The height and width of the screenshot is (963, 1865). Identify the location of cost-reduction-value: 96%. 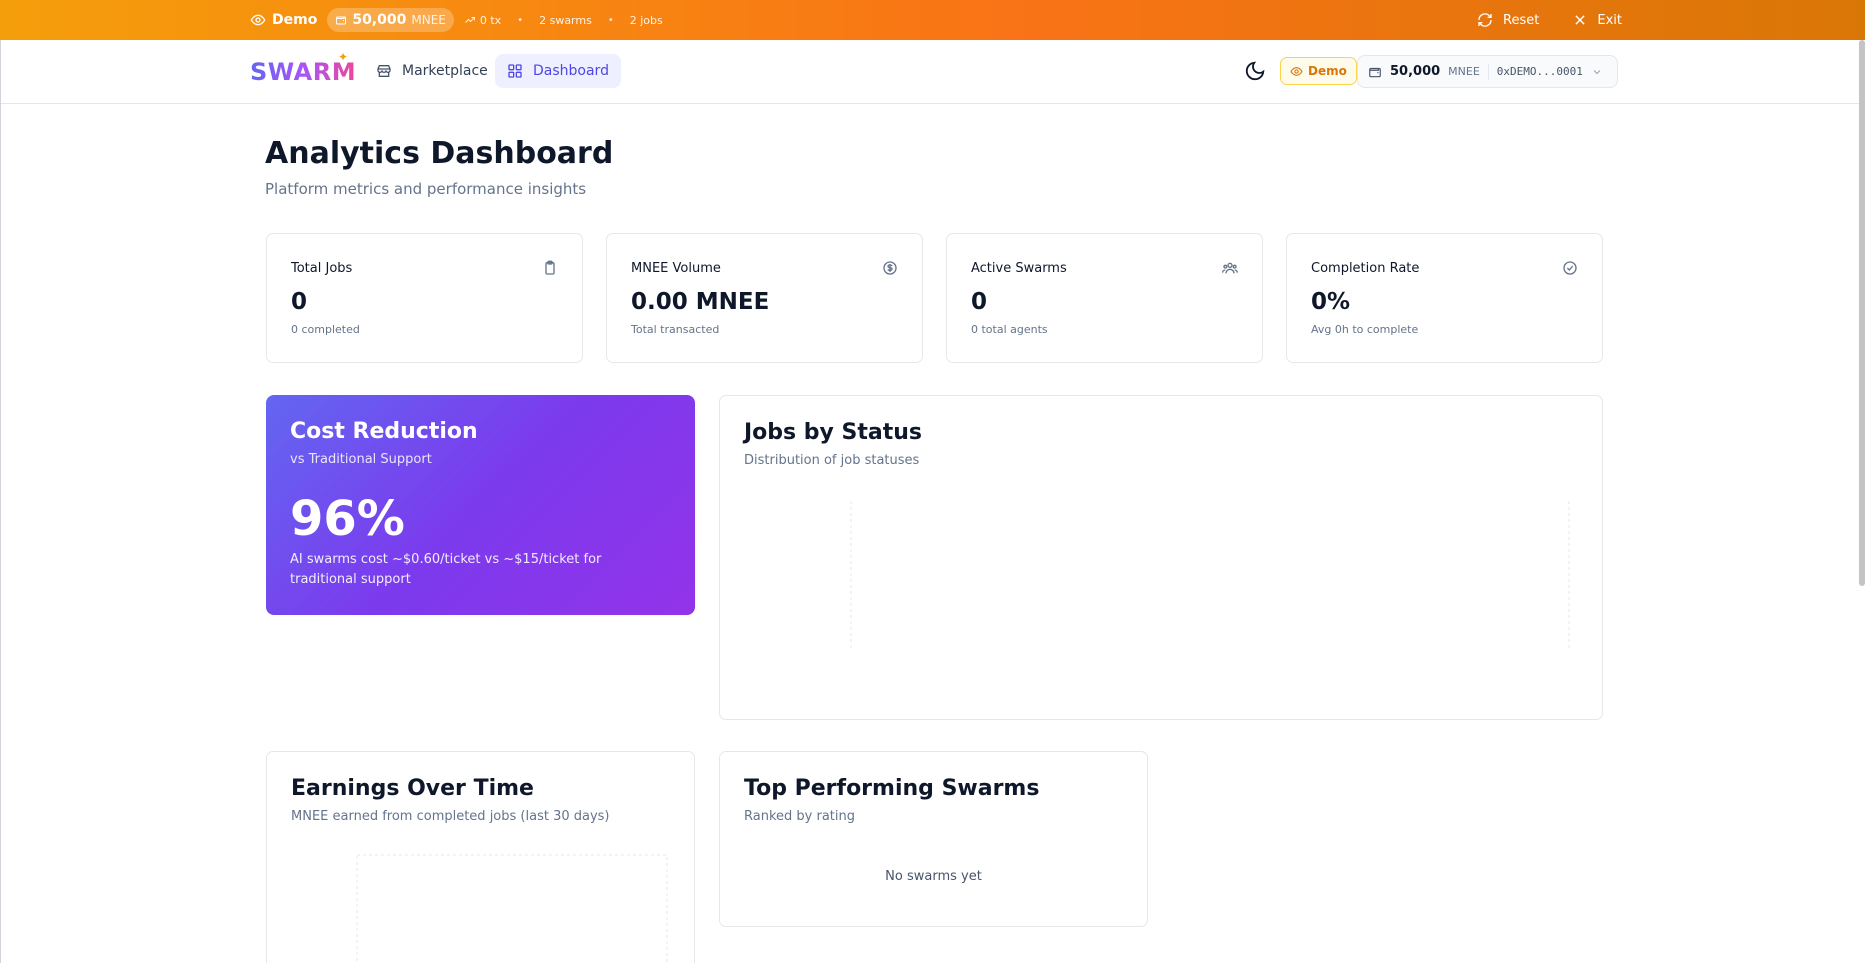
(347, 519).